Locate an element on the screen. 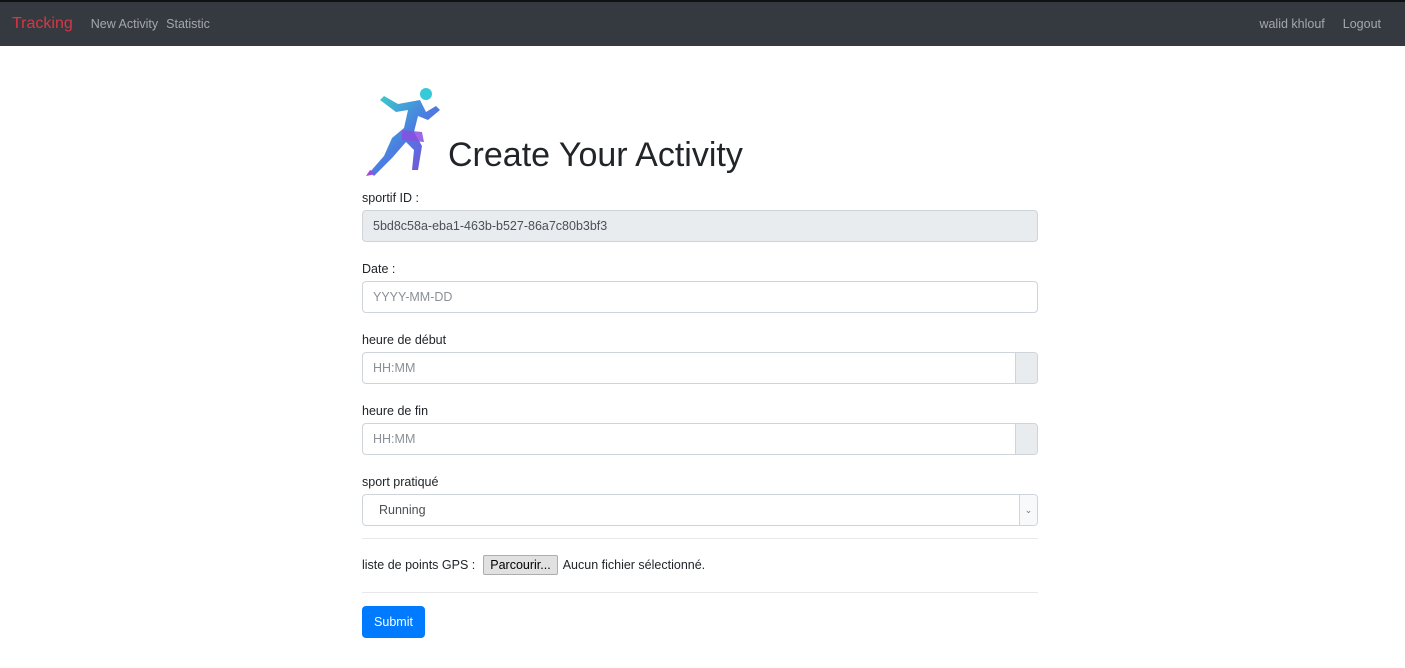 The width and height of the screenshot is (1405, 668). date-field: YYYY-MM-DD is located at coordinates (700, 297).